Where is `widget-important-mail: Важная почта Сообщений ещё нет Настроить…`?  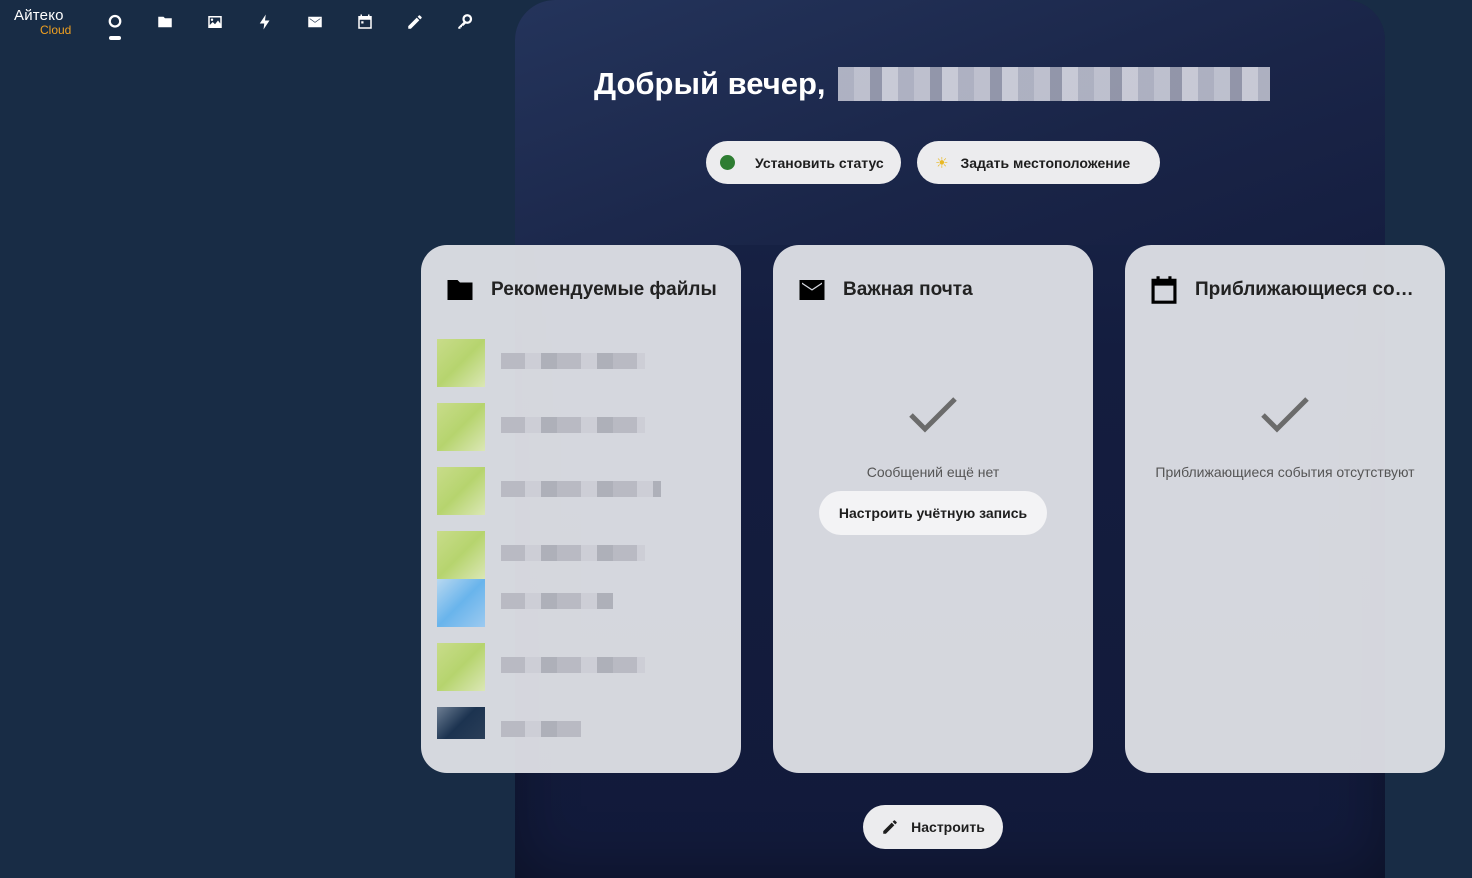 widget-important-mail: Важная почта Сообщений ещё нет Настроить… is located at coordinates (933, 509).